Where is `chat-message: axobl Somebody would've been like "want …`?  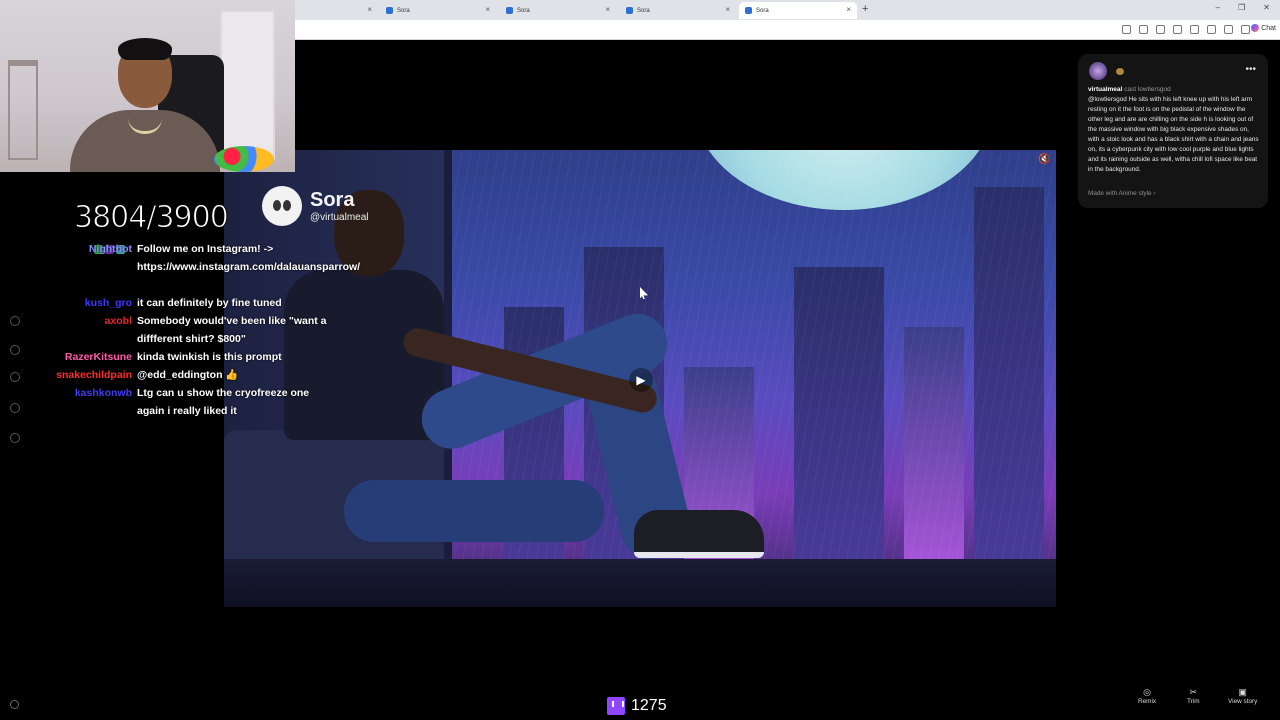
chat-message: axobl Somebody would've been like "want … is located at coordinates (170, 330).